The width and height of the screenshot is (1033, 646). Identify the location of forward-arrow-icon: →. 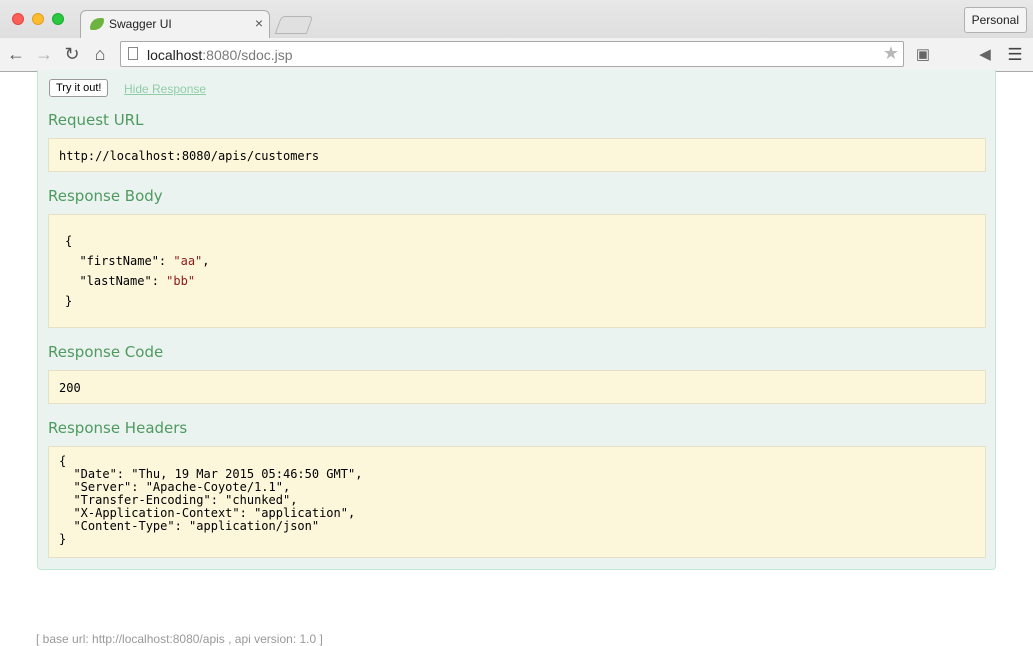
(44, 54).